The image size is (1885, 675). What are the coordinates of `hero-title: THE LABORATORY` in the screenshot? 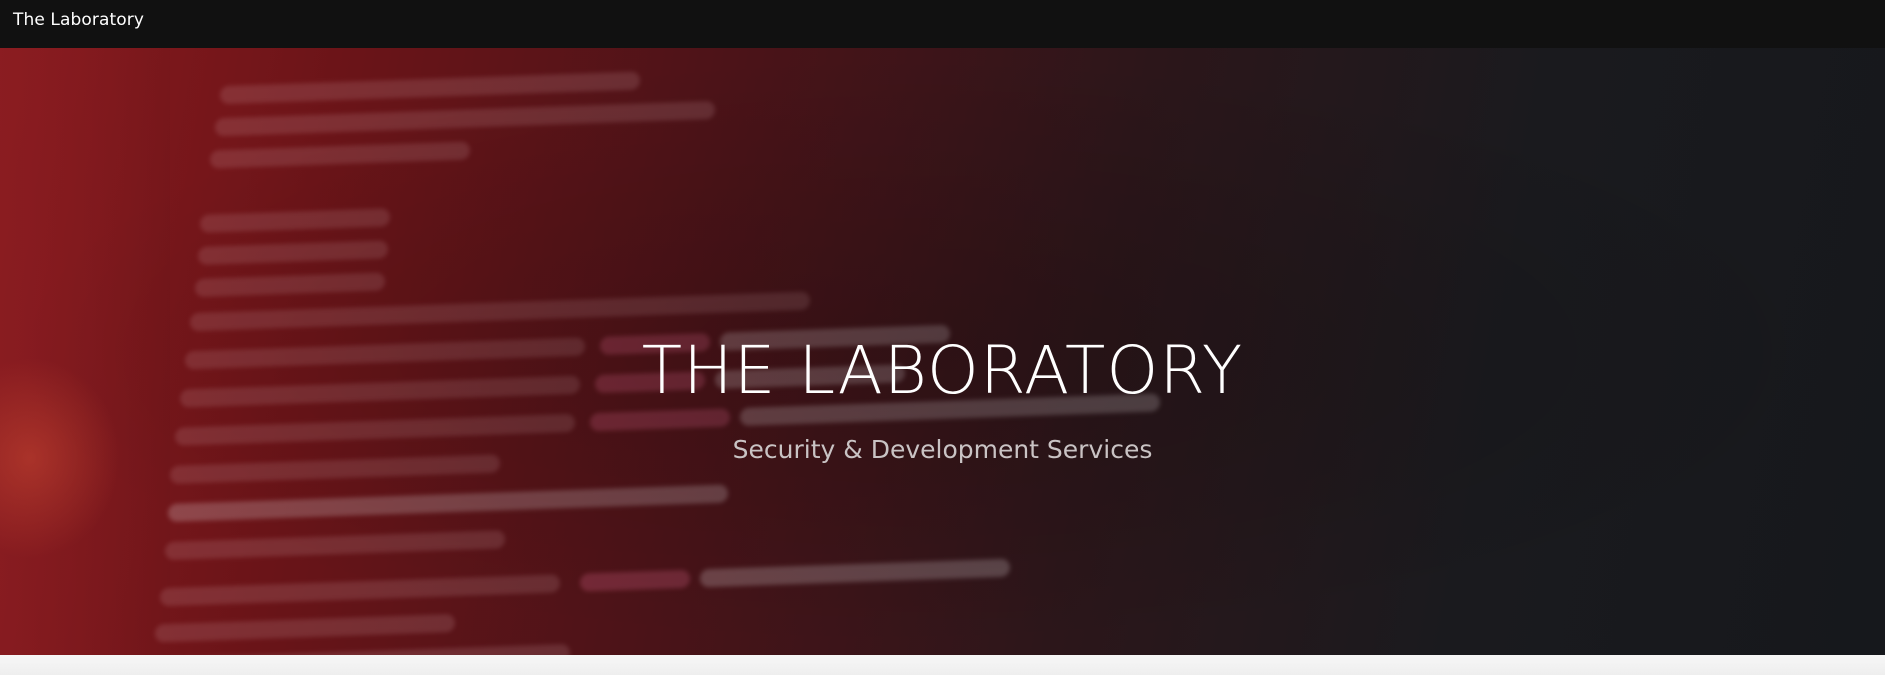 It's located at (942, 370).